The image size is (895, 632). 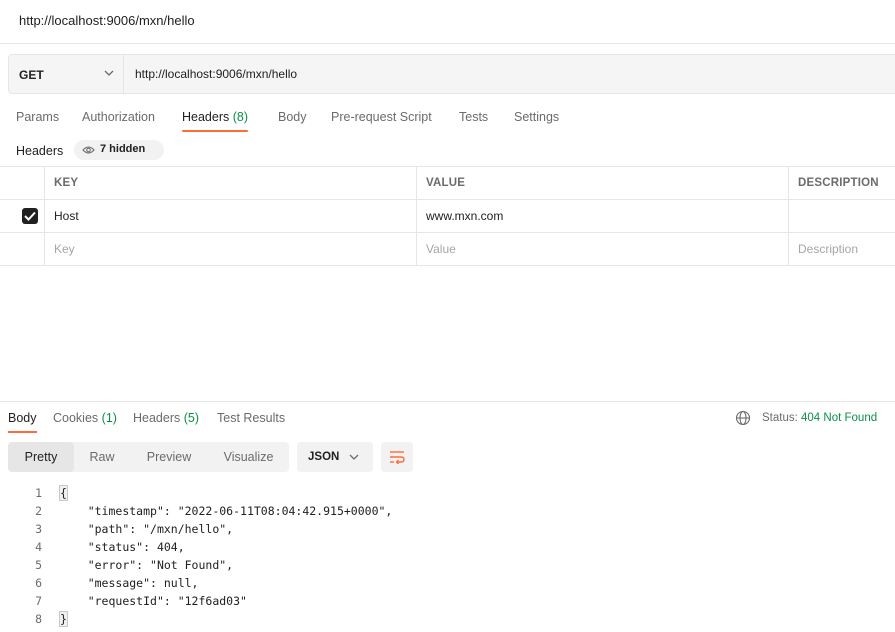 I want to click on hidden-headers-toggle: 7 hidden, so click(x=119, y=150).